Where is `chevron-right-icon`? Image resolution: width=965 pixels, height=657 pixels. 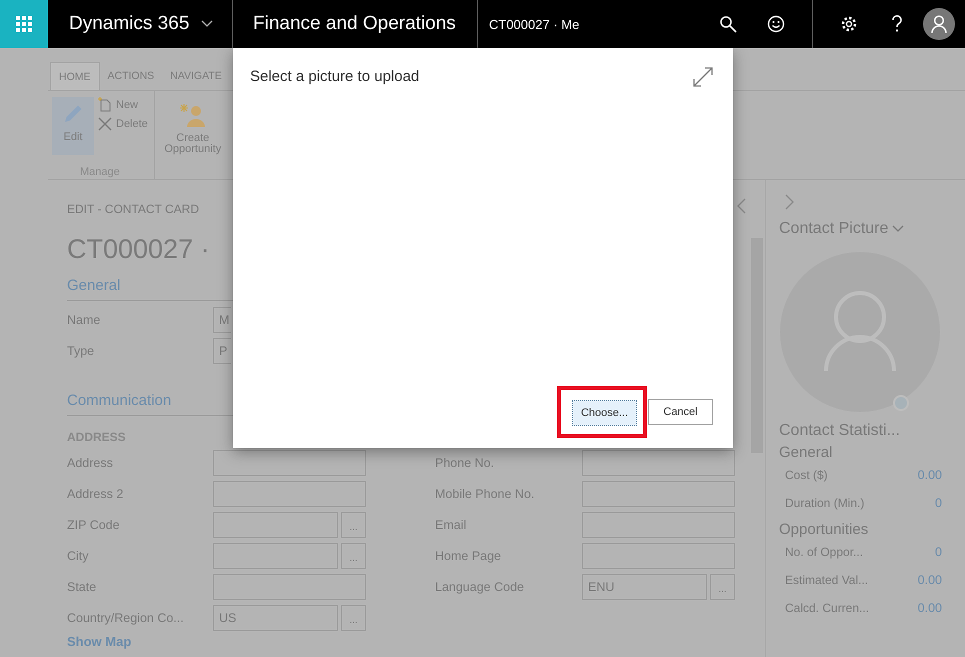
chevron-right-icon is located at coordinates (789, 202).